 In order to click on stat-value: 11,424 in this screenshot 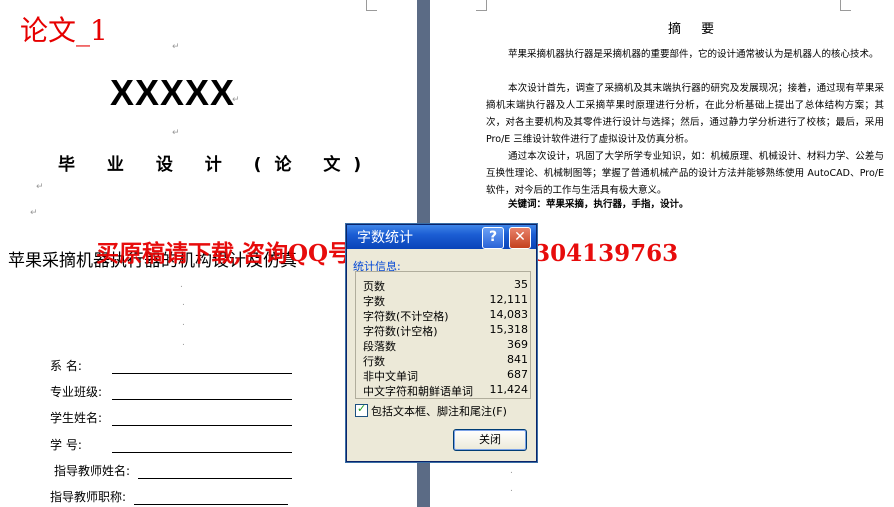, I will do `click(509, 389)`.